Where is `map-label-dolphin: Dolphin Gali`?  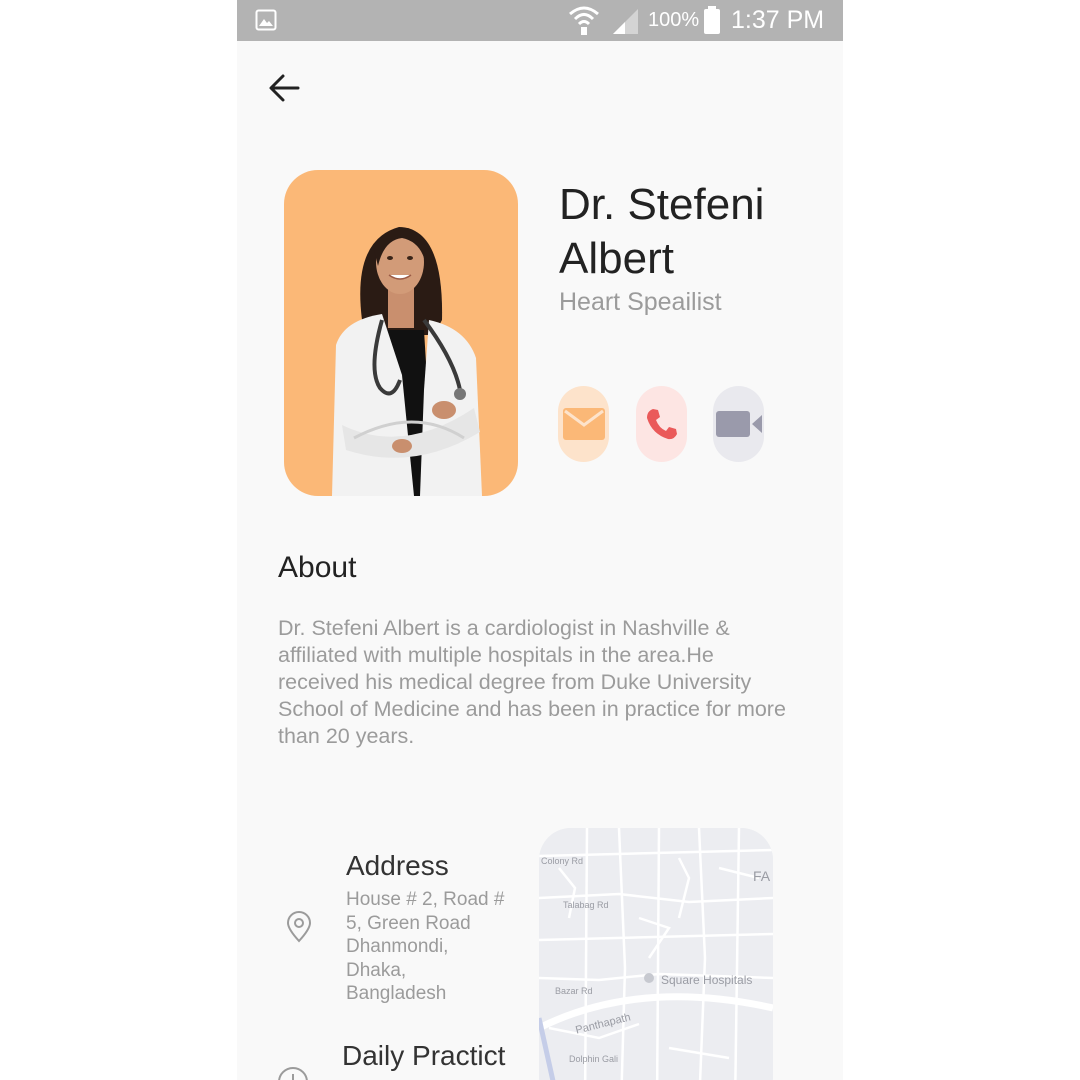 map-label-dolphin: Dolphin Gali is located at coordinates (594, 1059).